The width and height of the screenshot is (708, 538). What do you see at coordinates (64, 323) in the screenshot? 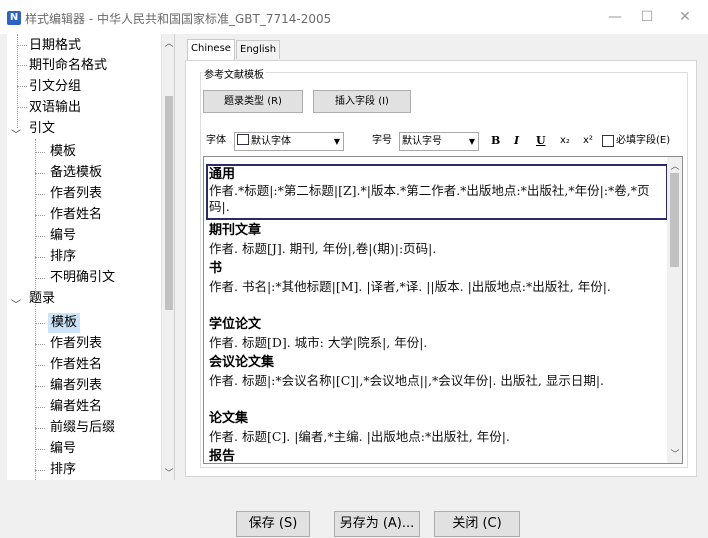
I see `tree-item-bibliography-template: 模板` at bounding box center [64, 323].